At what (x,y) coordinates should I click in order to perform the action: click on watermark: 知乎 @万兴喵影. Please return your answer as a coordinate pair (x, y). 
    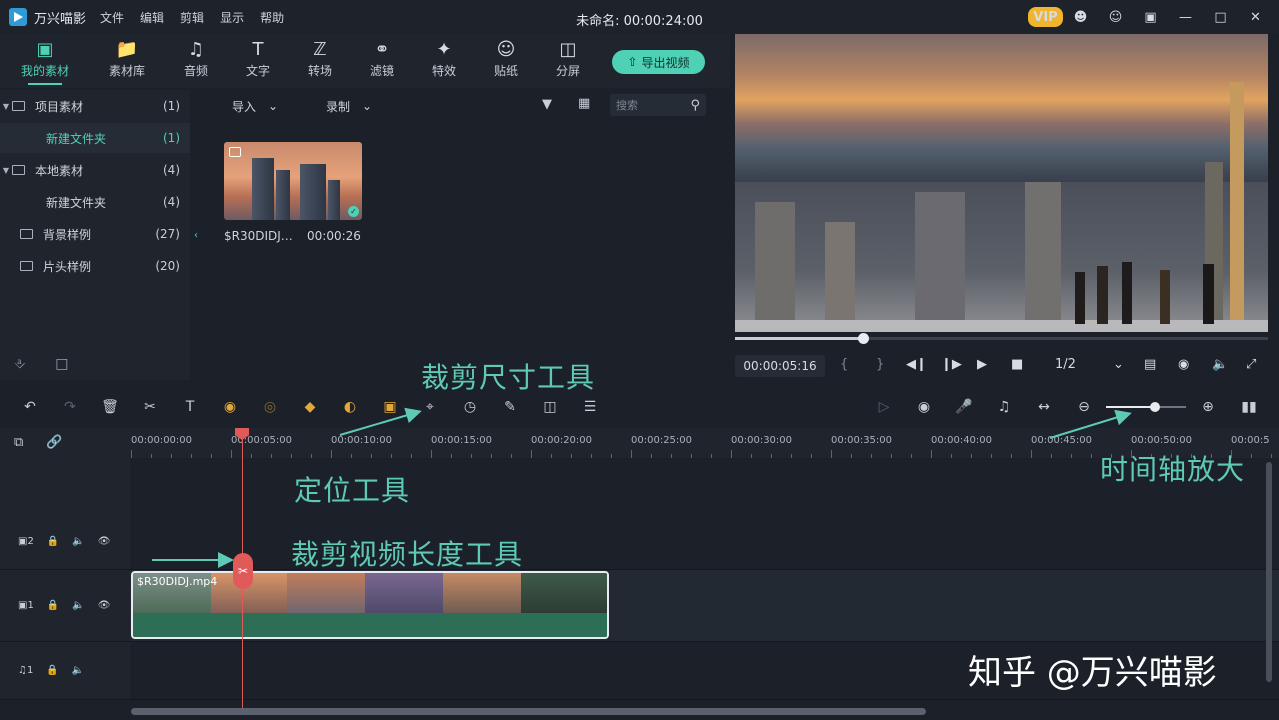
    Looking at the image, I should click on (1092, 673).